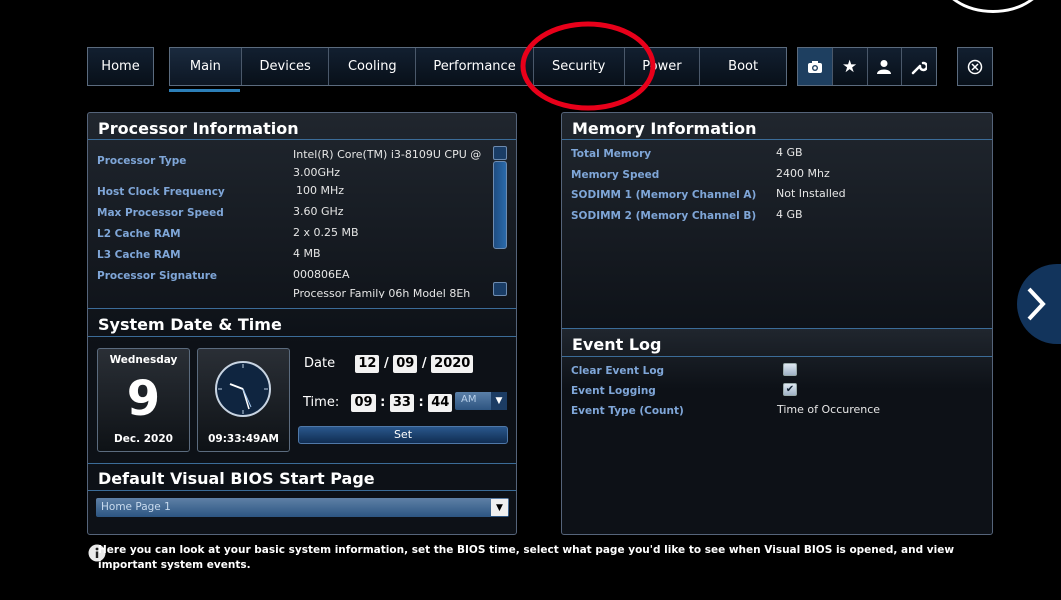 The image size is (1061, 600). What do you see at coordinates (1036, 304) in the screenshot?
I see `chevron-right-icon` at bounding box center [1036, 304].